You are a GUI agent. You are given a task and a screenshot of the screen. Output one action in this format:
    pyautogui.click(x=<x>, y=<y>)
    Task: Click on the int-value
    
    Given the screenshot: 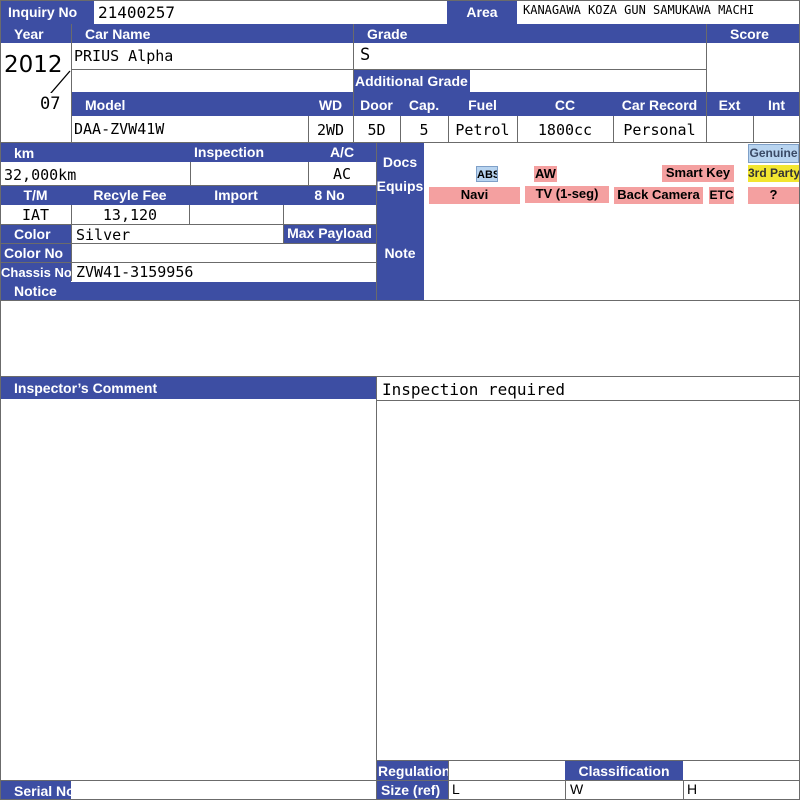 What is the action you would take?
    pyautogui.click(x=776, y=130)
    